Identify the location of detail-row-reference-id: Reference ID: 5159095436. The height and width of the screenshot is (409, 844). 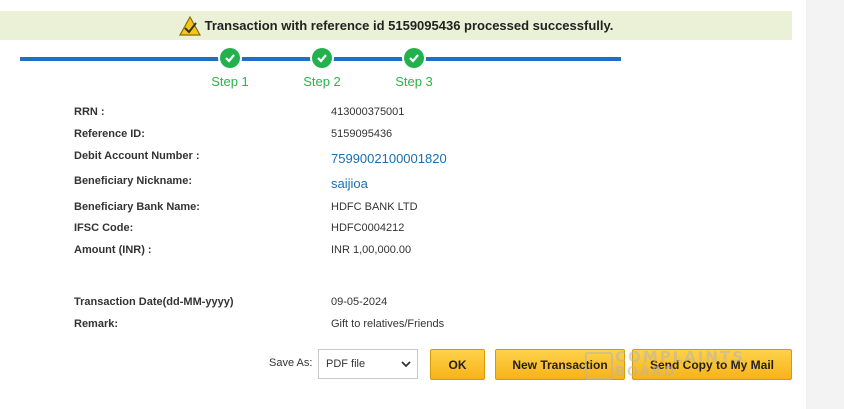
(399, 137).